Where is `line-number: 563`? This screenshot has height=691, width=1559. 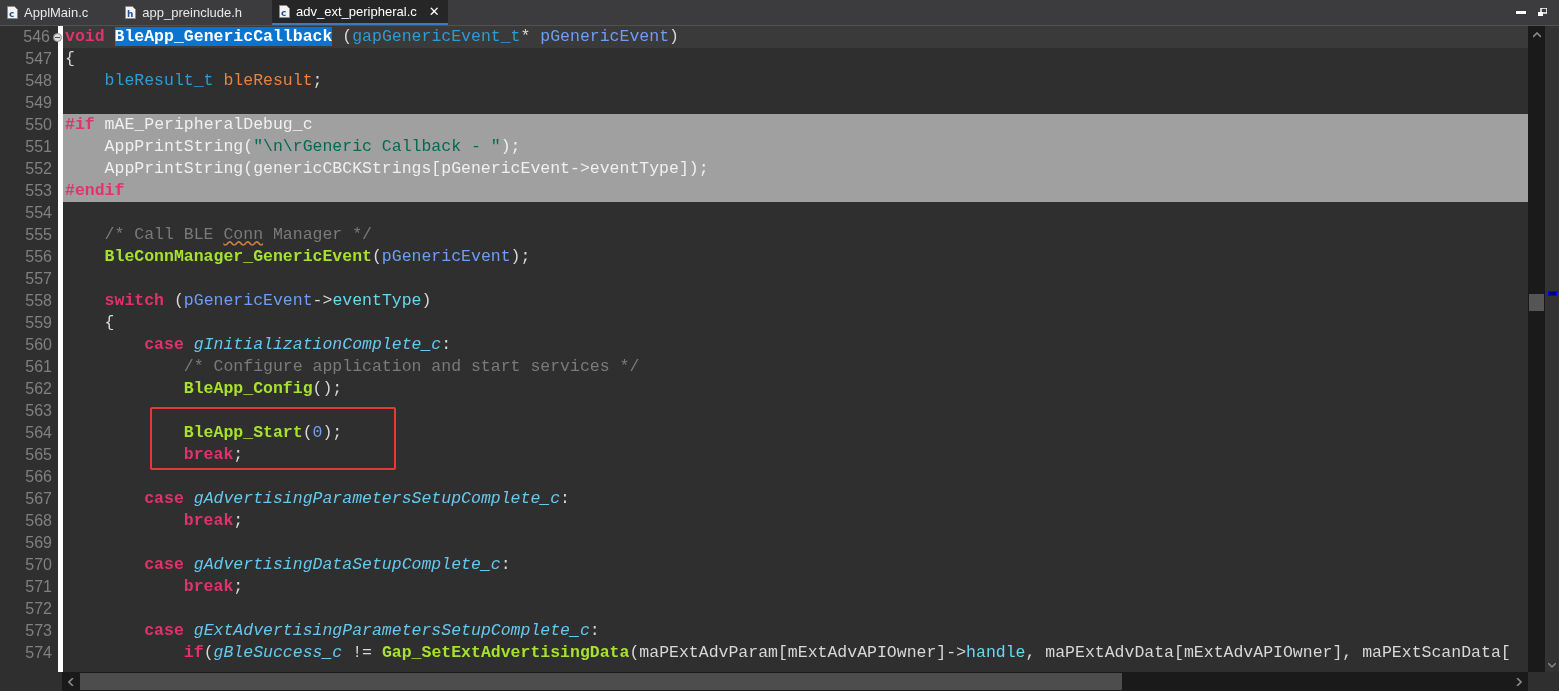 line-number: 563 is located at coordinates (38, 411).